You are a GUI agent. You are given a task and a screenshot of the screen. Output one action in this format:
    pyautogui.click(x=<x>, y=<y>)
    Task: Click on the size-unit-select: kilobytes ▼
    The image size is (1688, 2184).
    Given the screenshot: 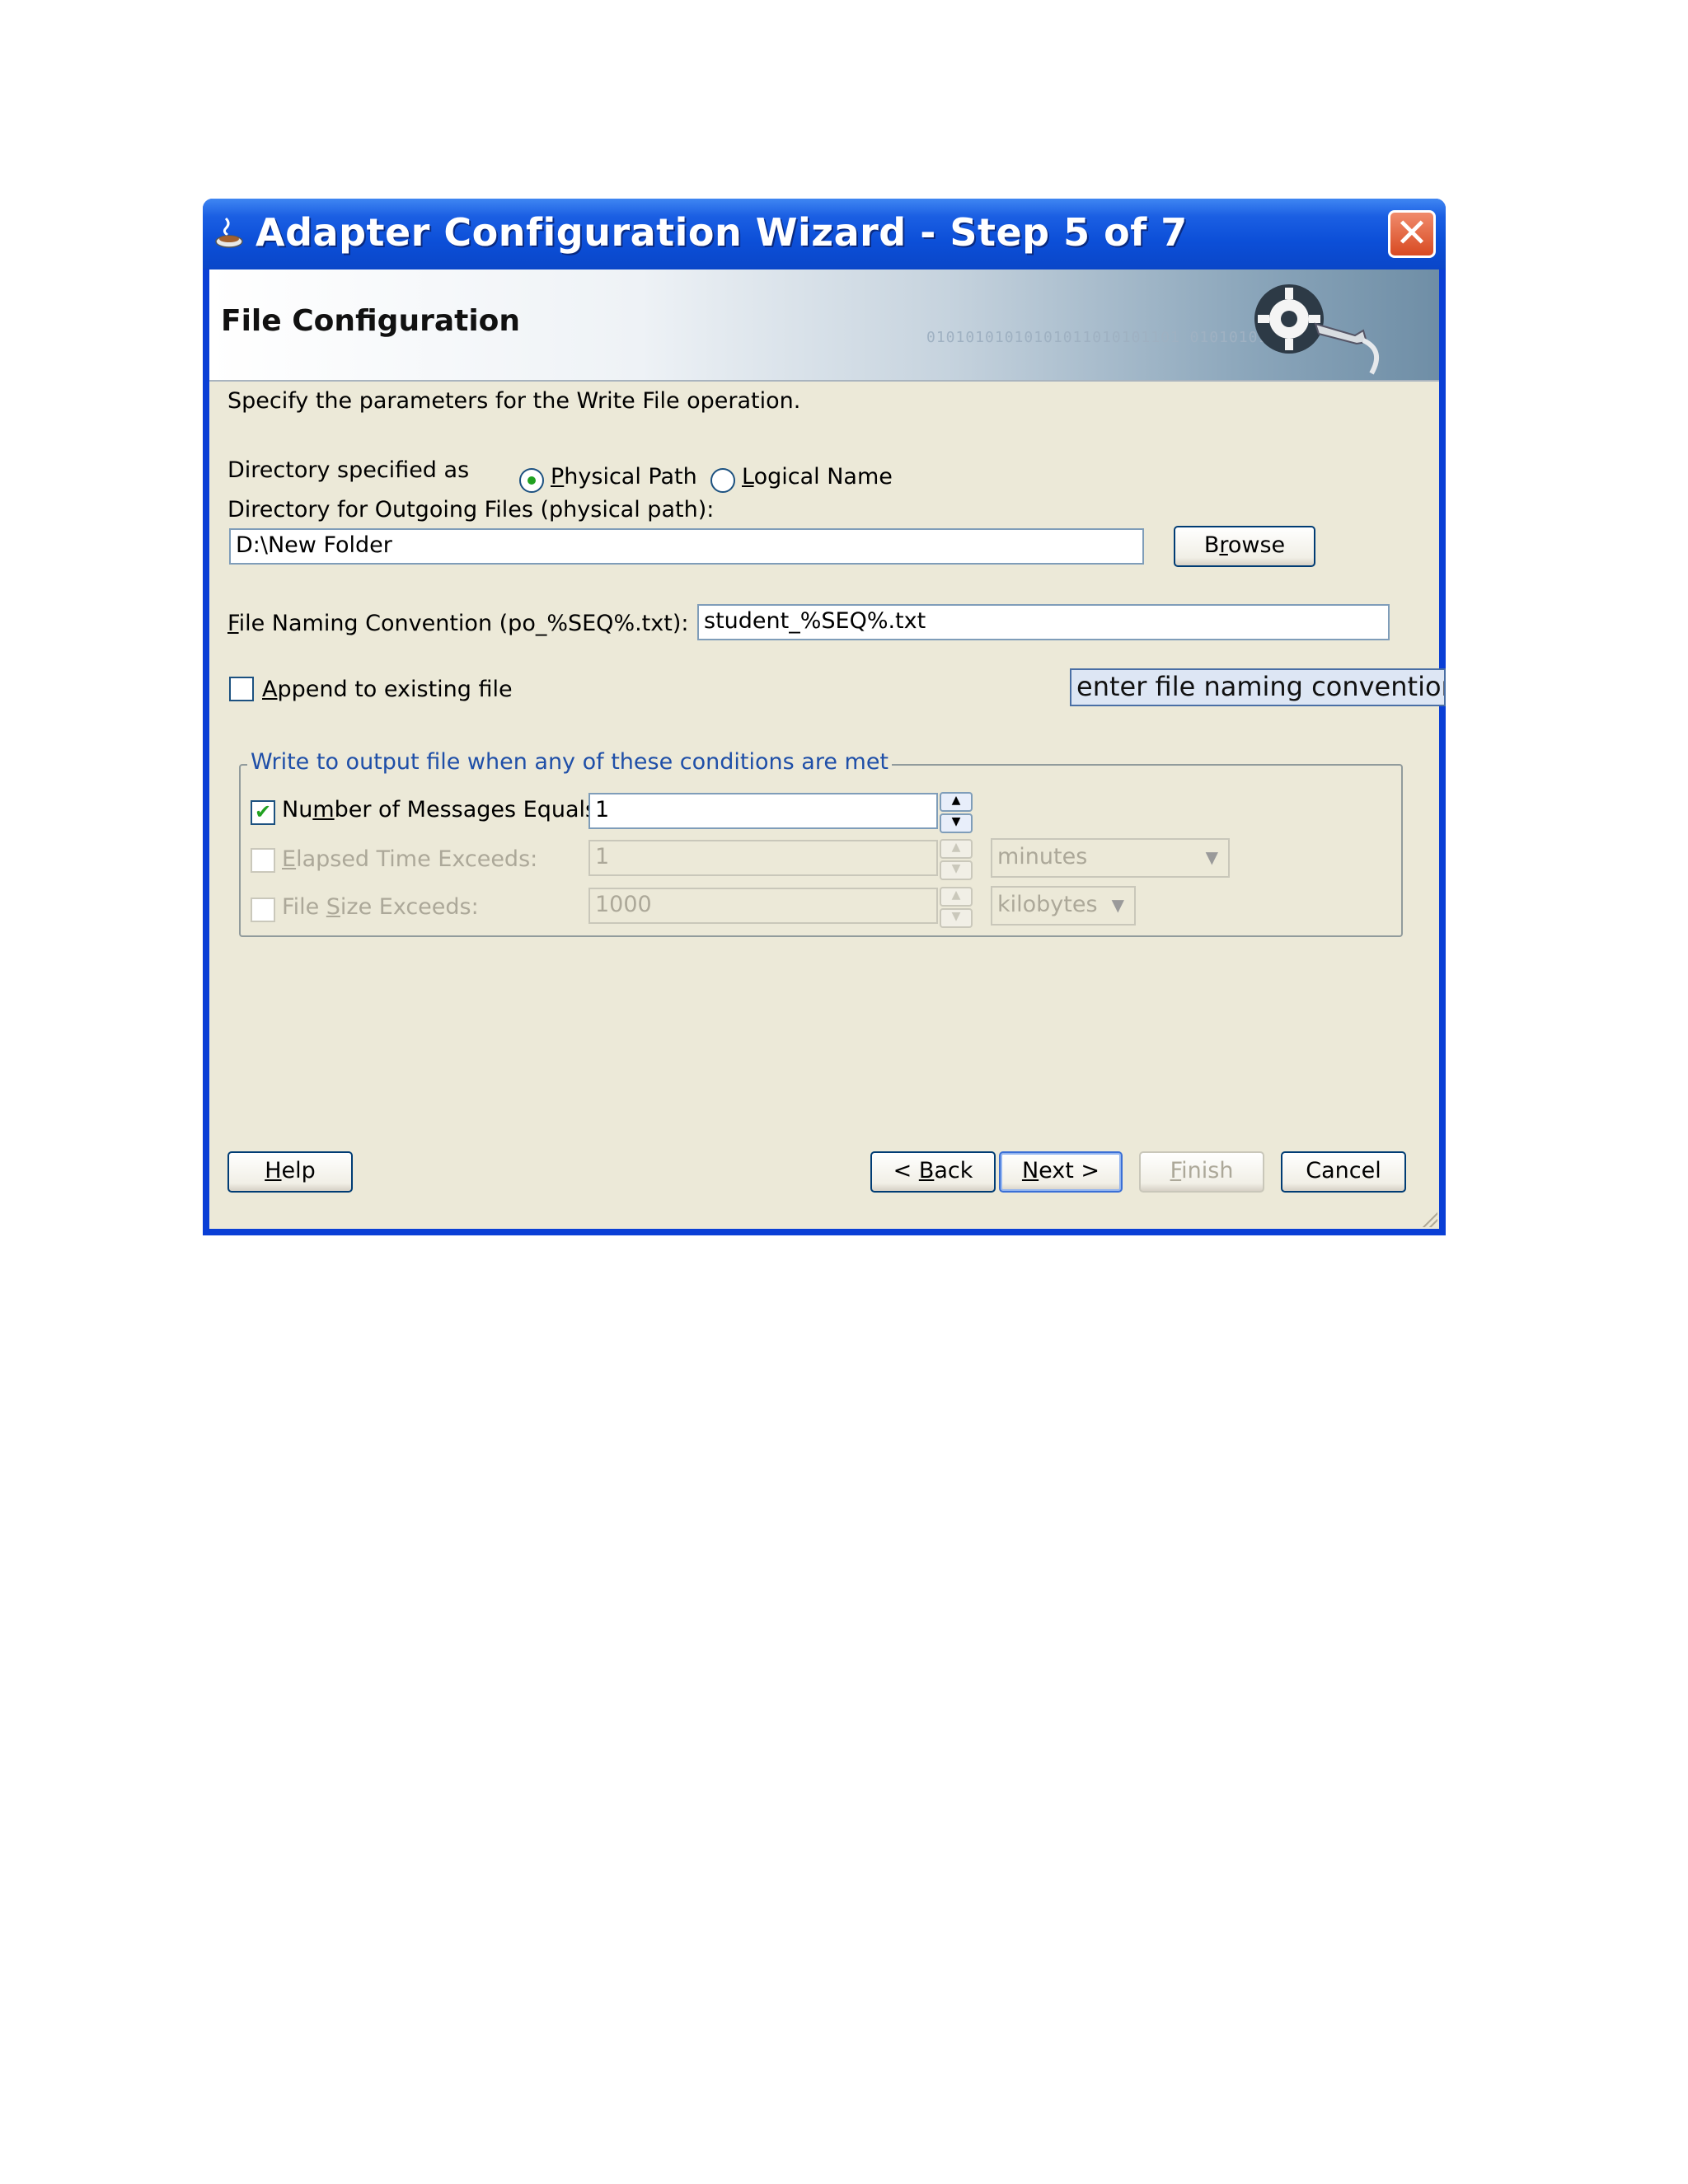 What is the action you would take?
    pyautogui.click(x=1063, y=906)
    